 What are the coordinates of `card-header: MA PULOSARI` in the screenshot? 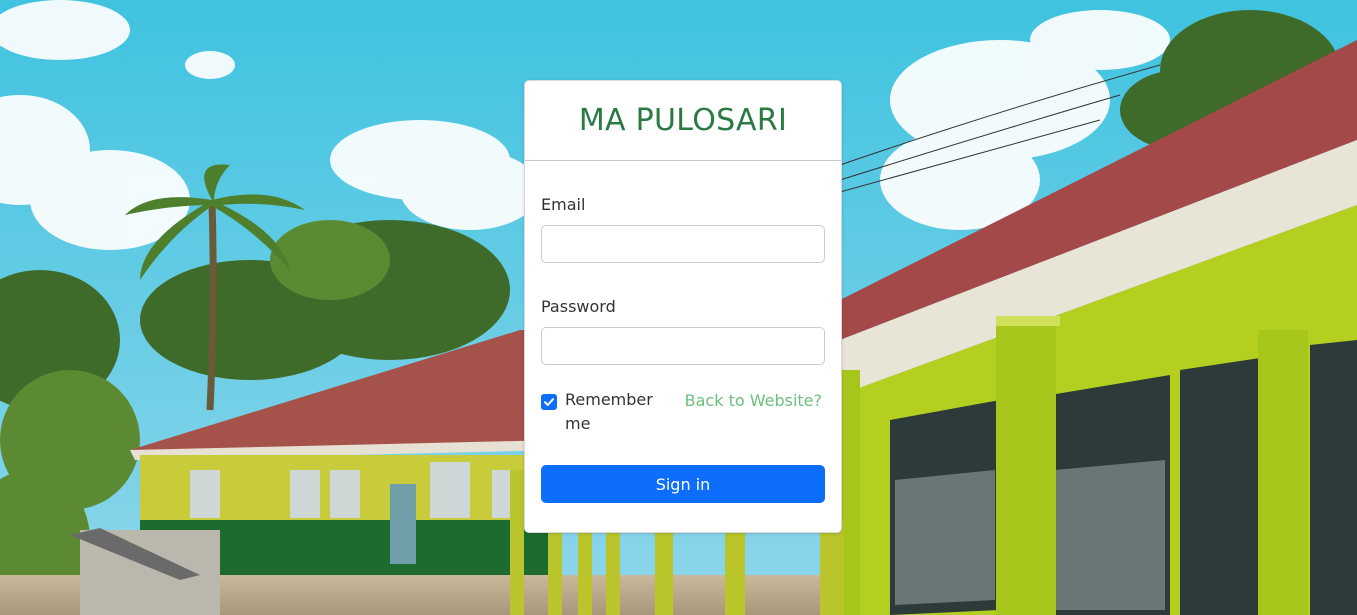 It's located at (683, 121).